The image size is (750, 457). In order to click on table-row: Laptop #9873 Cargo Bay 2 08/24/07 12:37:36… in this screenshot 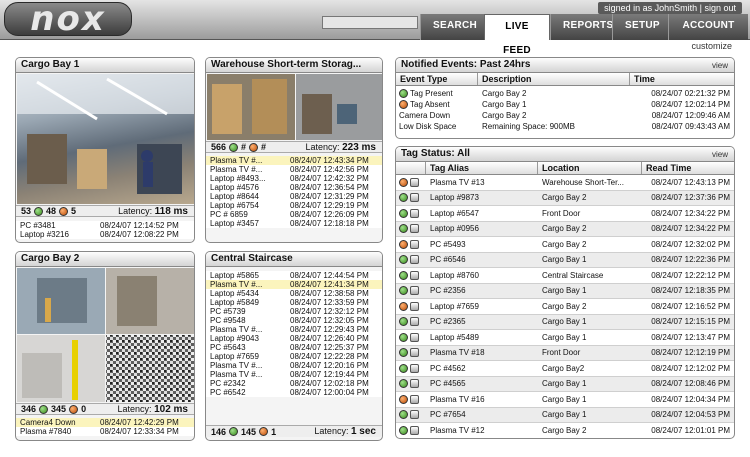, I will do `click(565, 198)`.